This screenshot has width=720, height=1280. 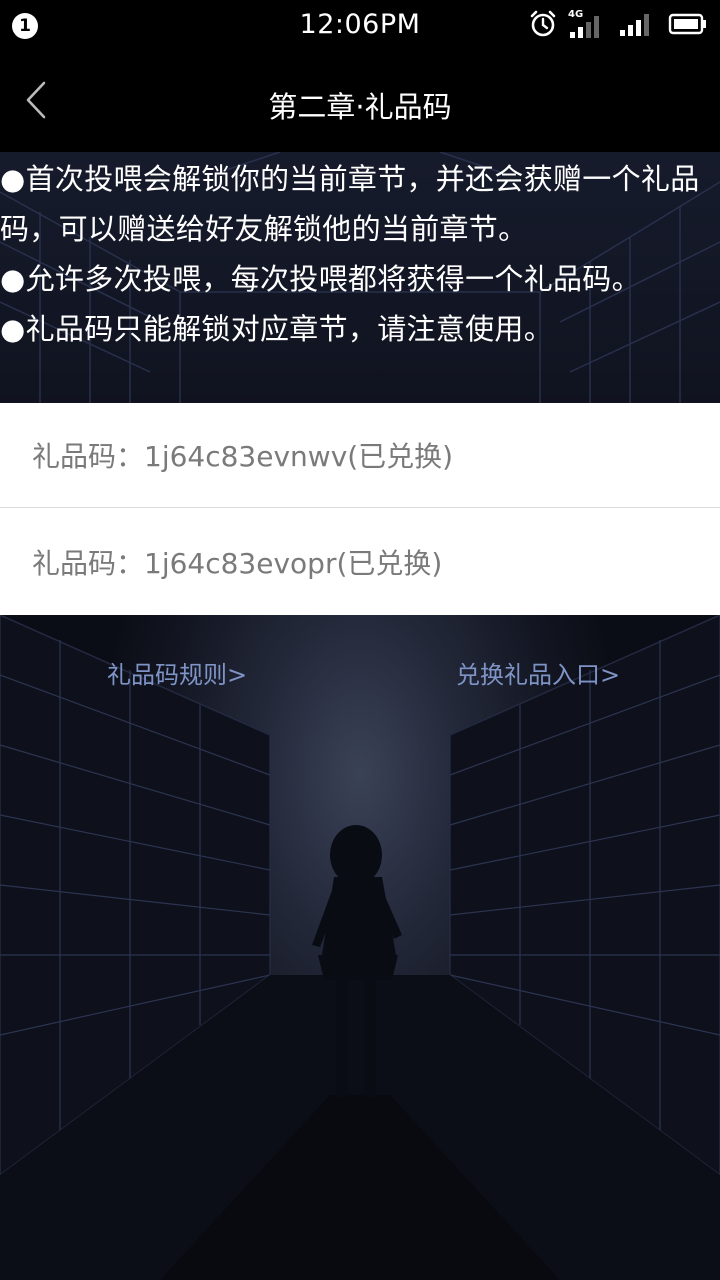 What do you see at coordinates (237, 563) in the screenshot?
I see `gift-code-text: 礼品码：1j64c83evopr(已兑换)` at bounding box center [237, 563].